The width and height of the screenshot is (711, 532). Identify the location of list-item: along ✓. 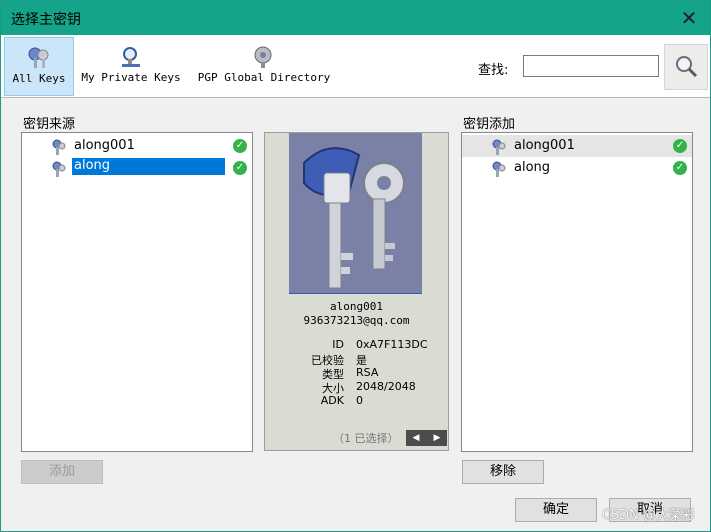
(577, 168).